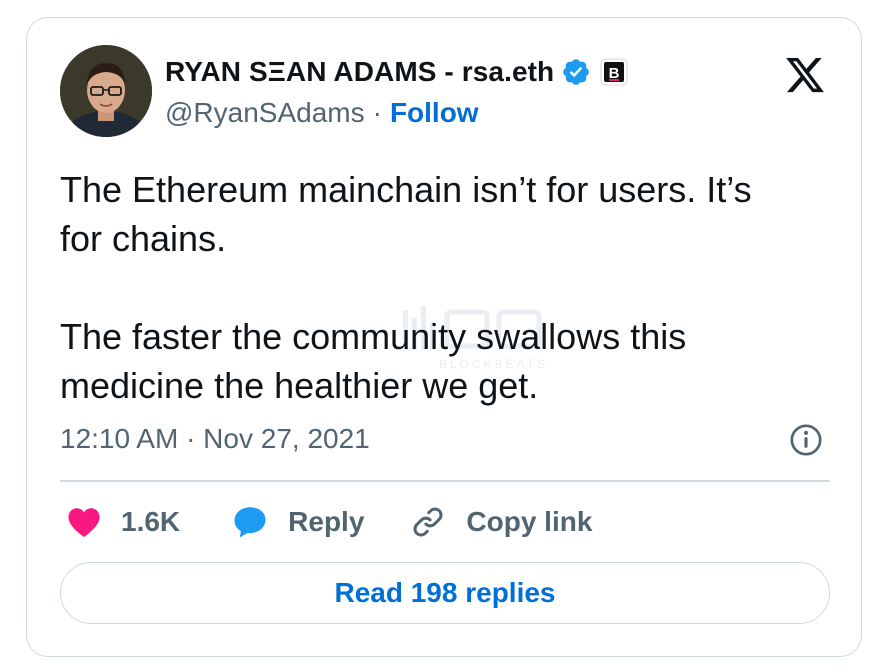 This screenshot has height=672, width=894. Describe the element at coordinates (359, 72) in the screenshot. I see `author-name: RYAN SΞAN ADAMS - rsa.eth` at that location.